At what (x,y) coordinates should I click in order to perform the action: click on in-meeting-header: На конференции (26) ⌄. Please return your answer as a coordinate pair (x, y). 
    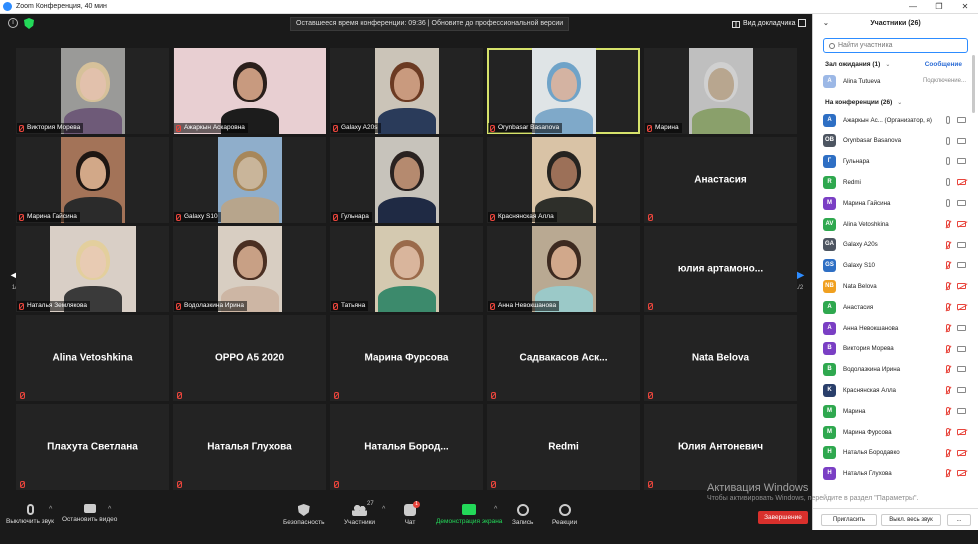
    Looking at the image, I should click on (895, 103).